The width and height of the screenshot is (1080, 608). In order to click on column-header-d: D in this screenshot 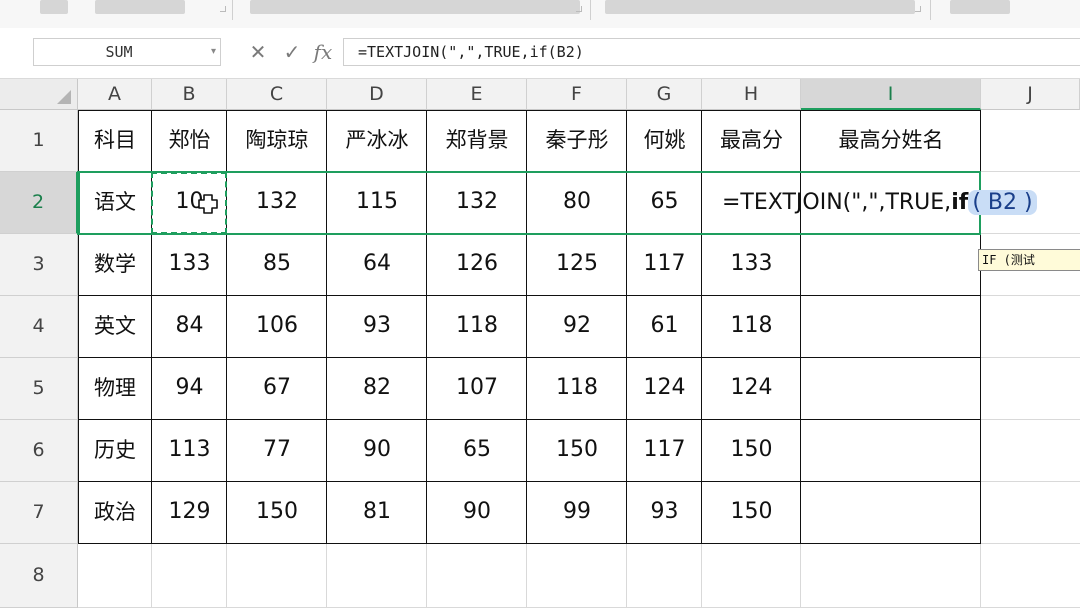, I will do `click(377, 94)`.